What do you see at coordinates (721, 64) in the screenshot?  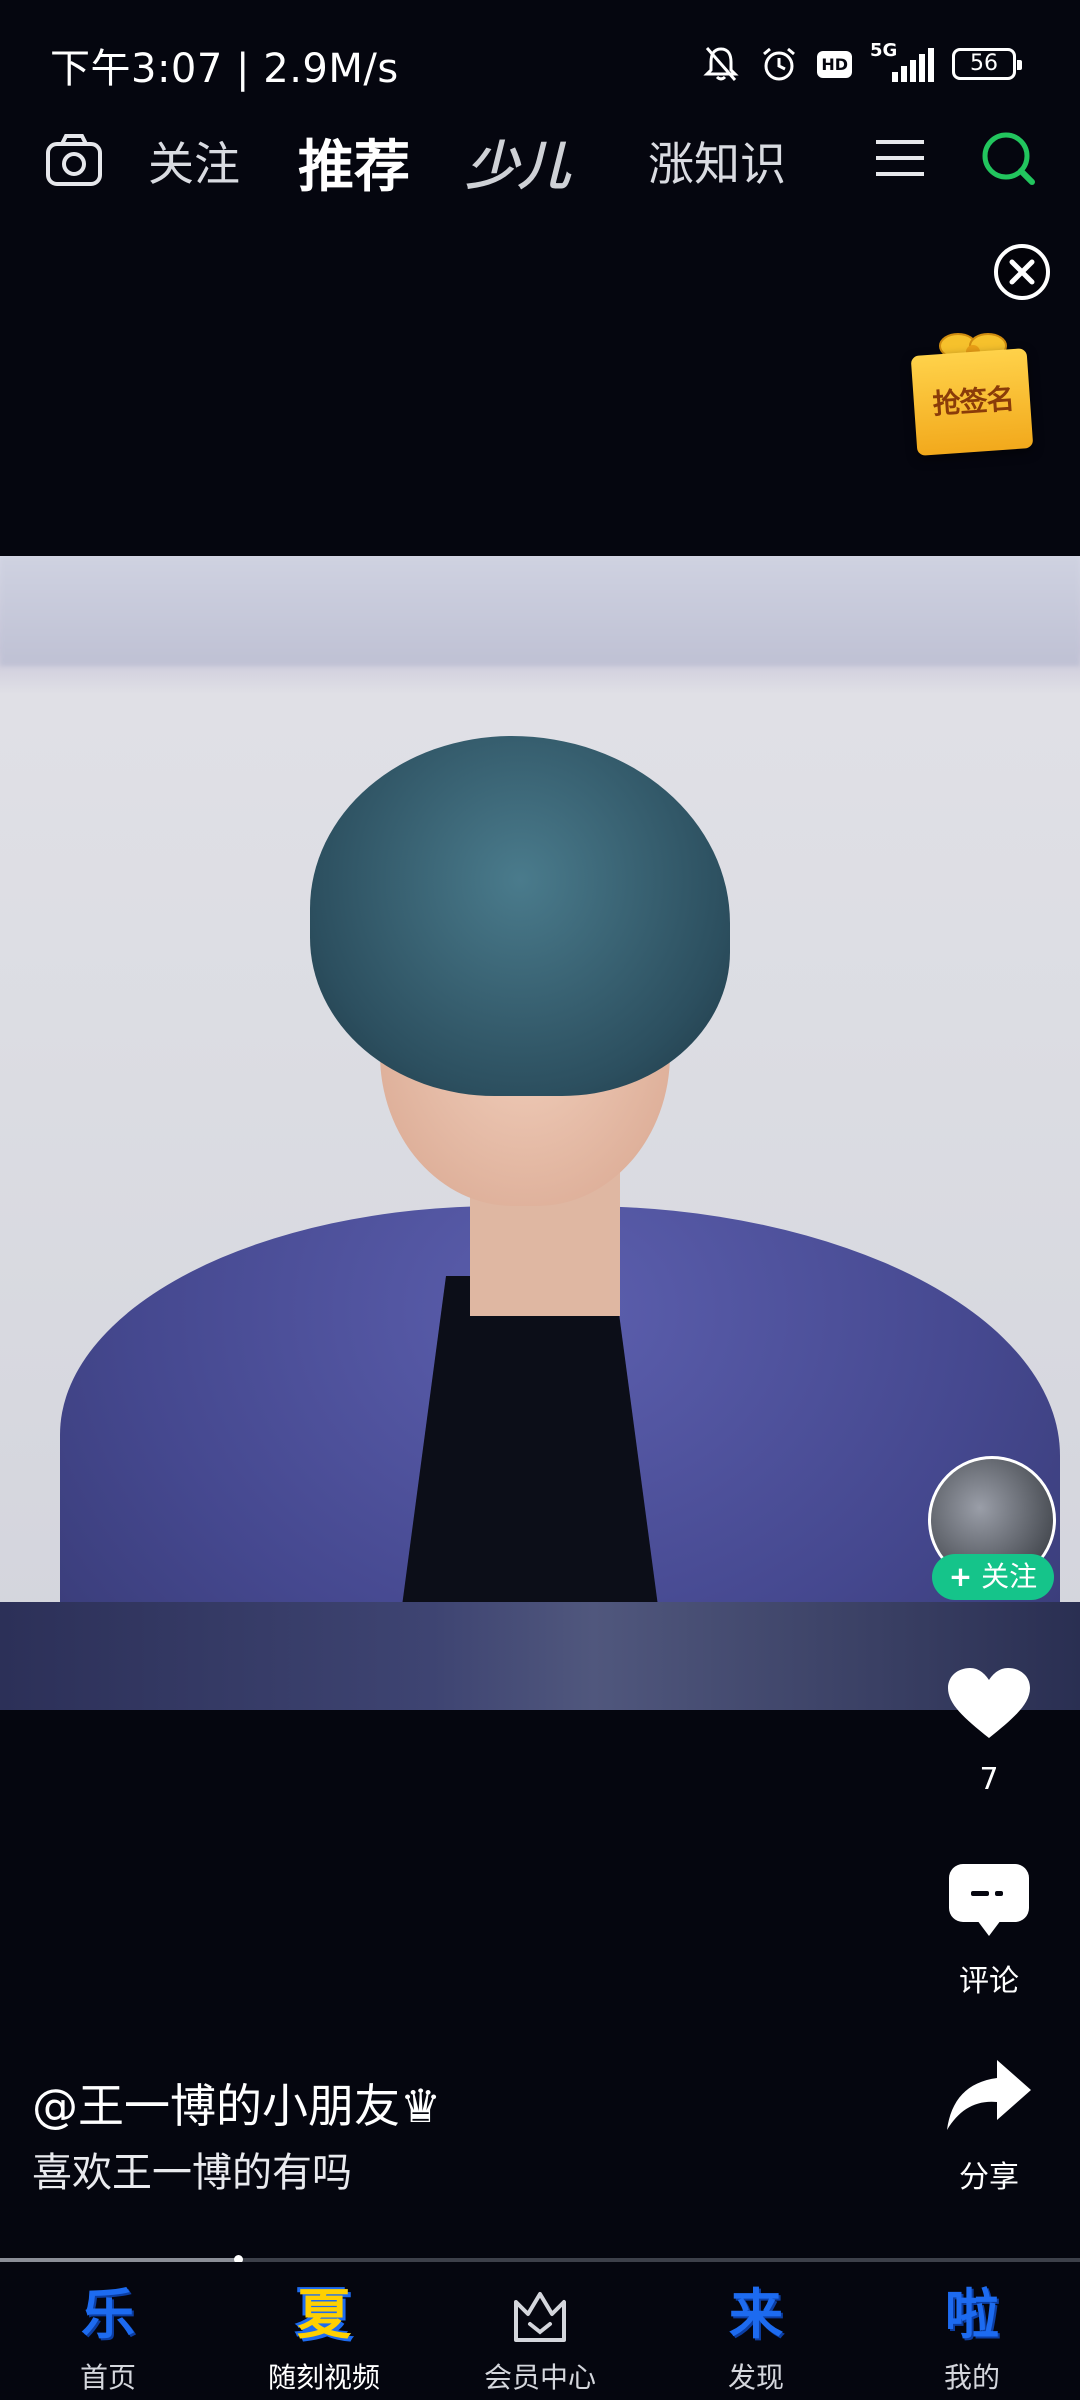 I see `bell-muted-icon` at bounding box center [721, 64].